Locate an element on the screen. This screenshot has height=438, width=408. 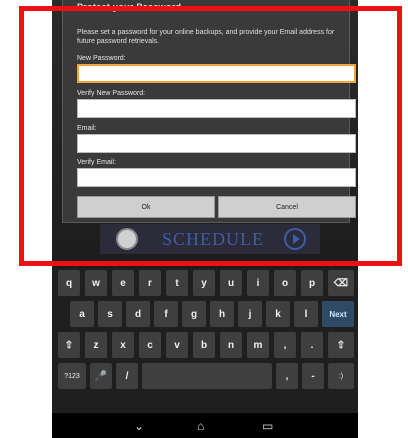
next-key: Next is located at coordinates (338, 314).